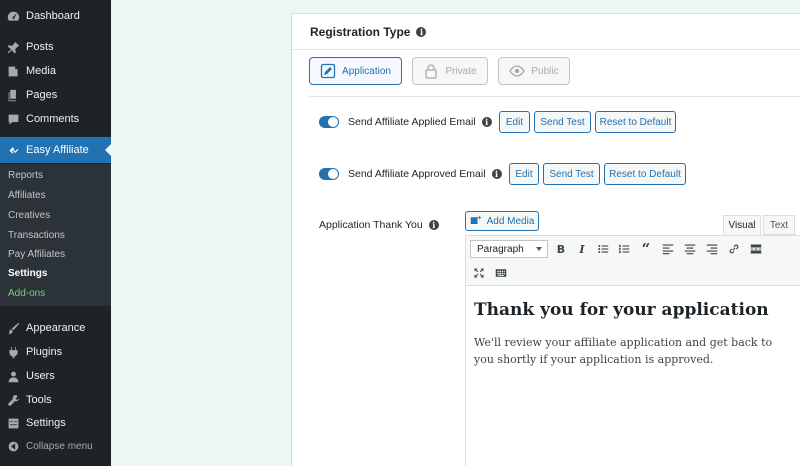 The height and width of the screenshot is (466, 800). I want to click on numbered-list-icon, so click(624, 249).